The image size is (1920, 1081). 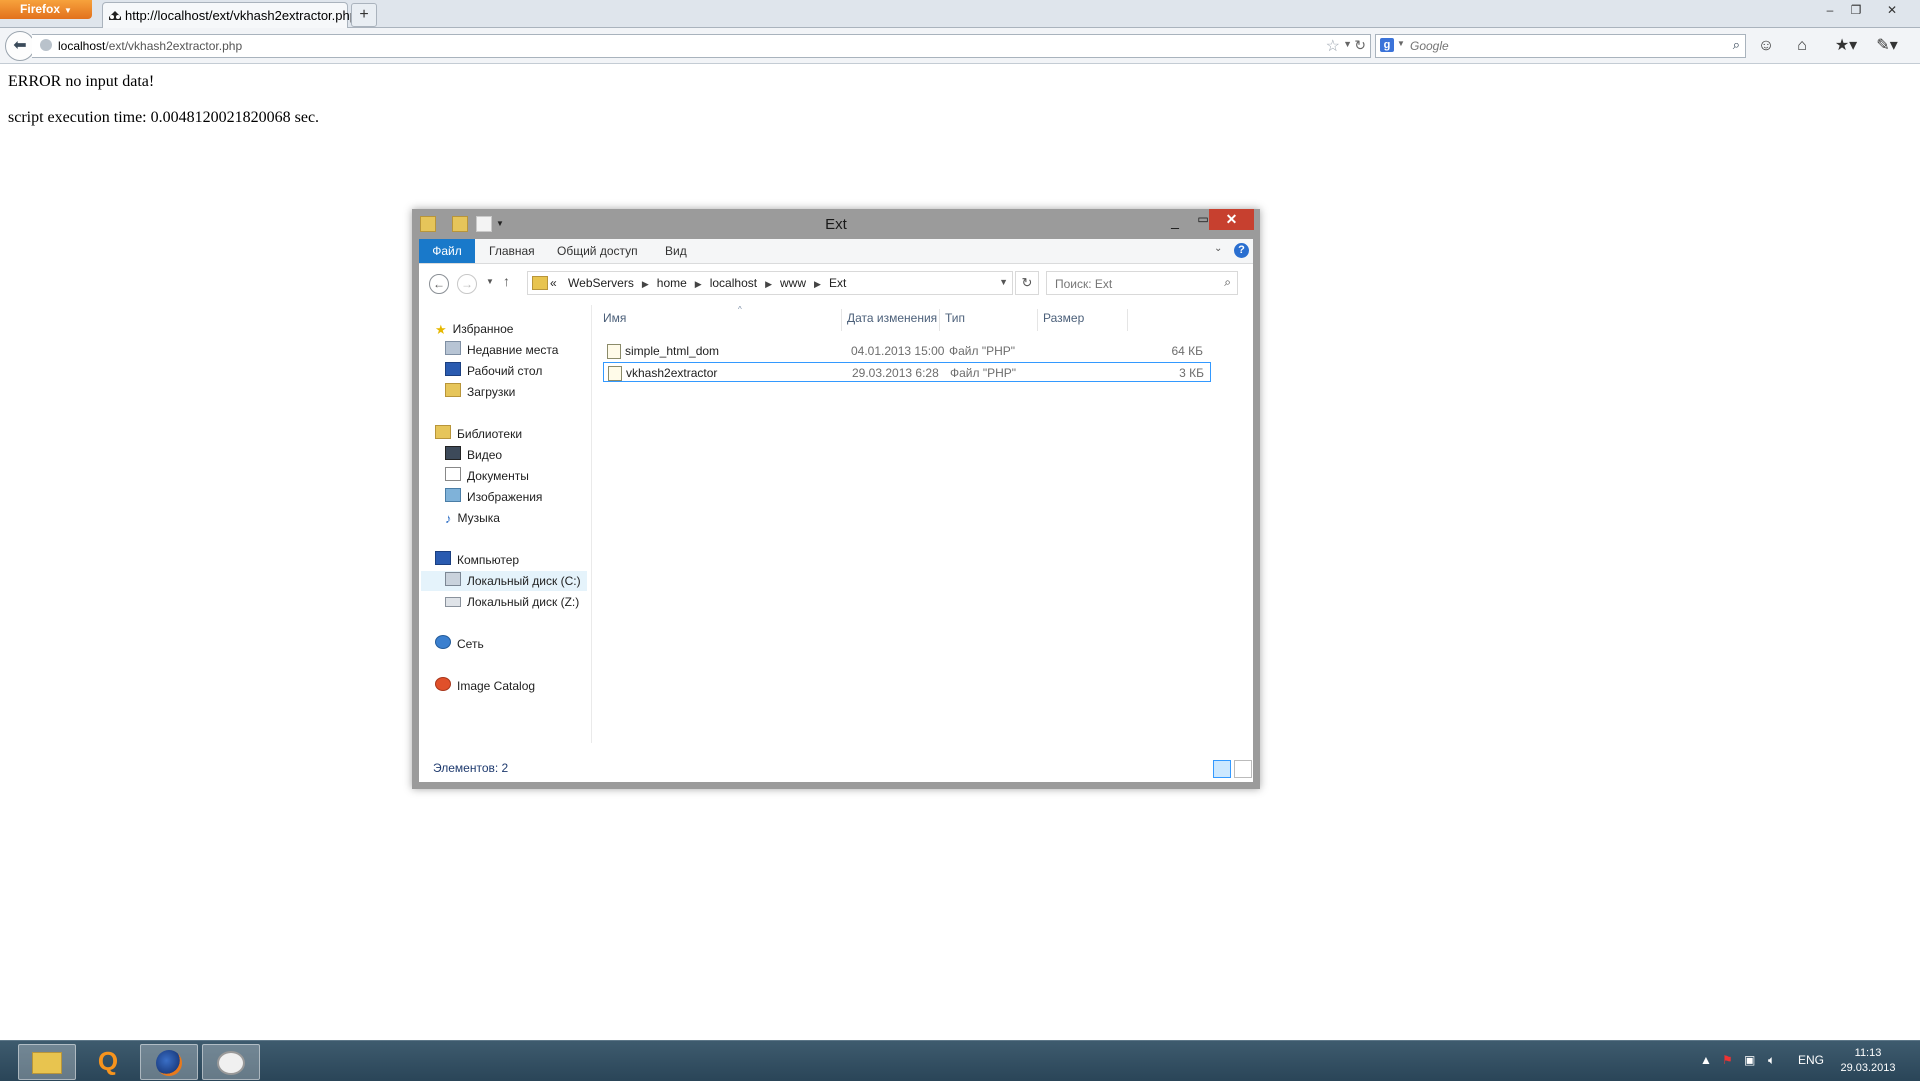 I want to click on large-icons-view-icon, so click(x=1243, y=769).